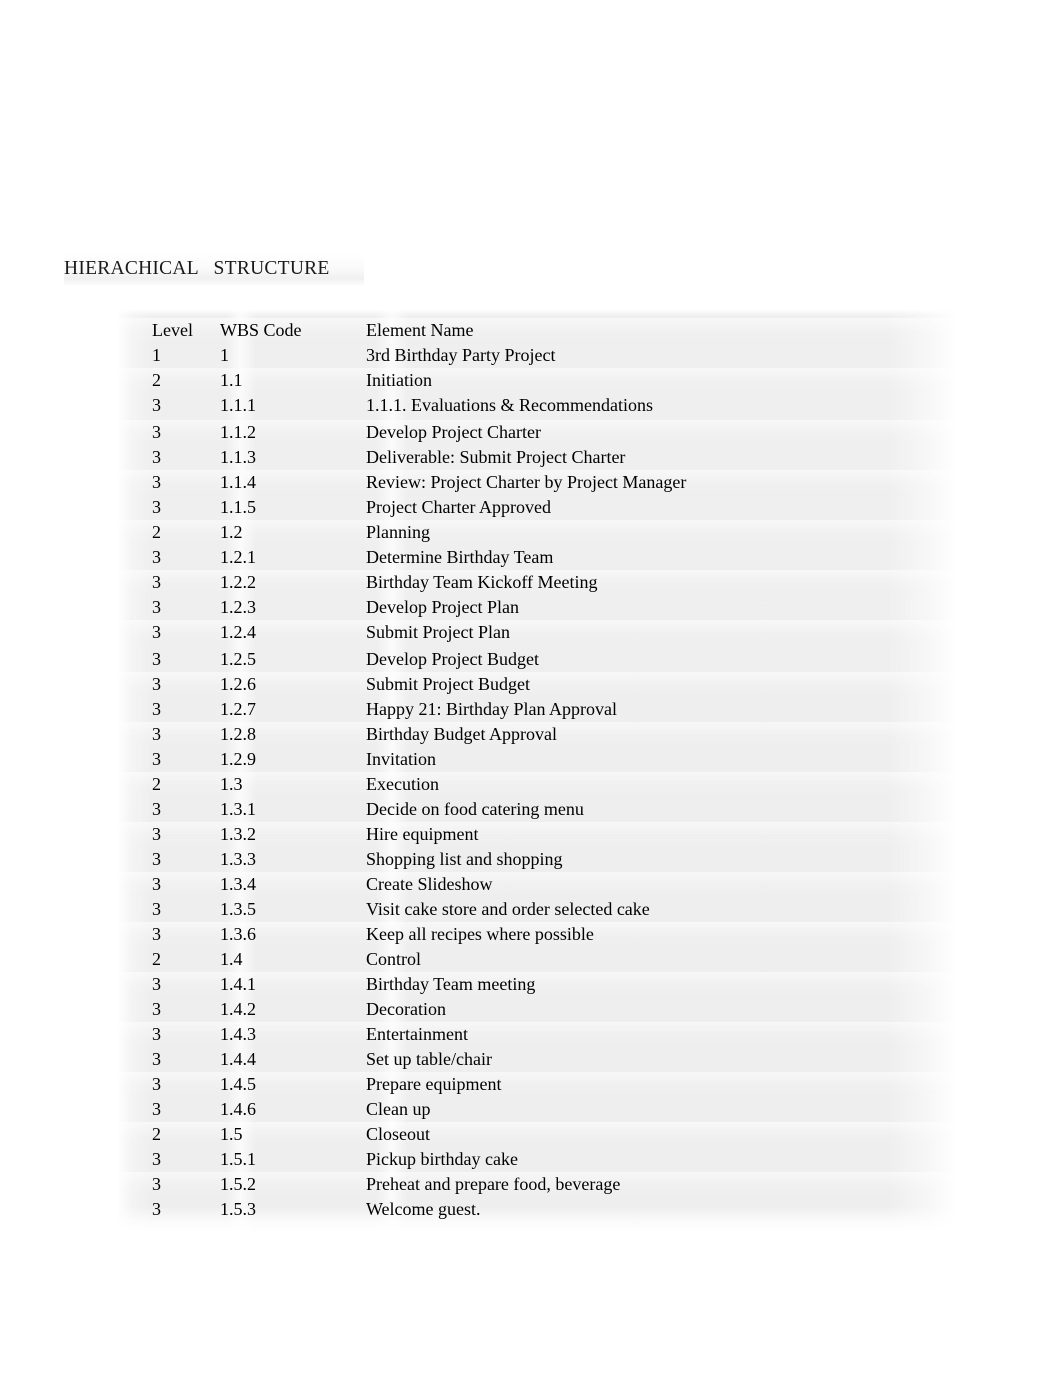  Describe the element at coordinates (538, 1009) in the screenshot. I see `table-row: 3 1.4.2 Decoration` at that location.